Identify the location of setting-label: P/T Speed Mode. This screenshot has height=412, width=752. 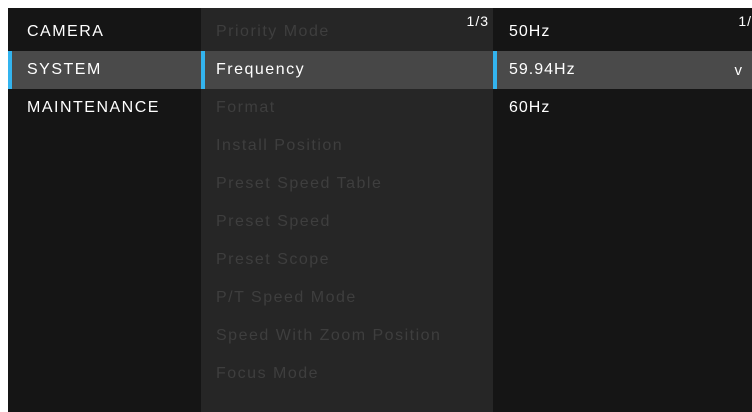
(286, 297).